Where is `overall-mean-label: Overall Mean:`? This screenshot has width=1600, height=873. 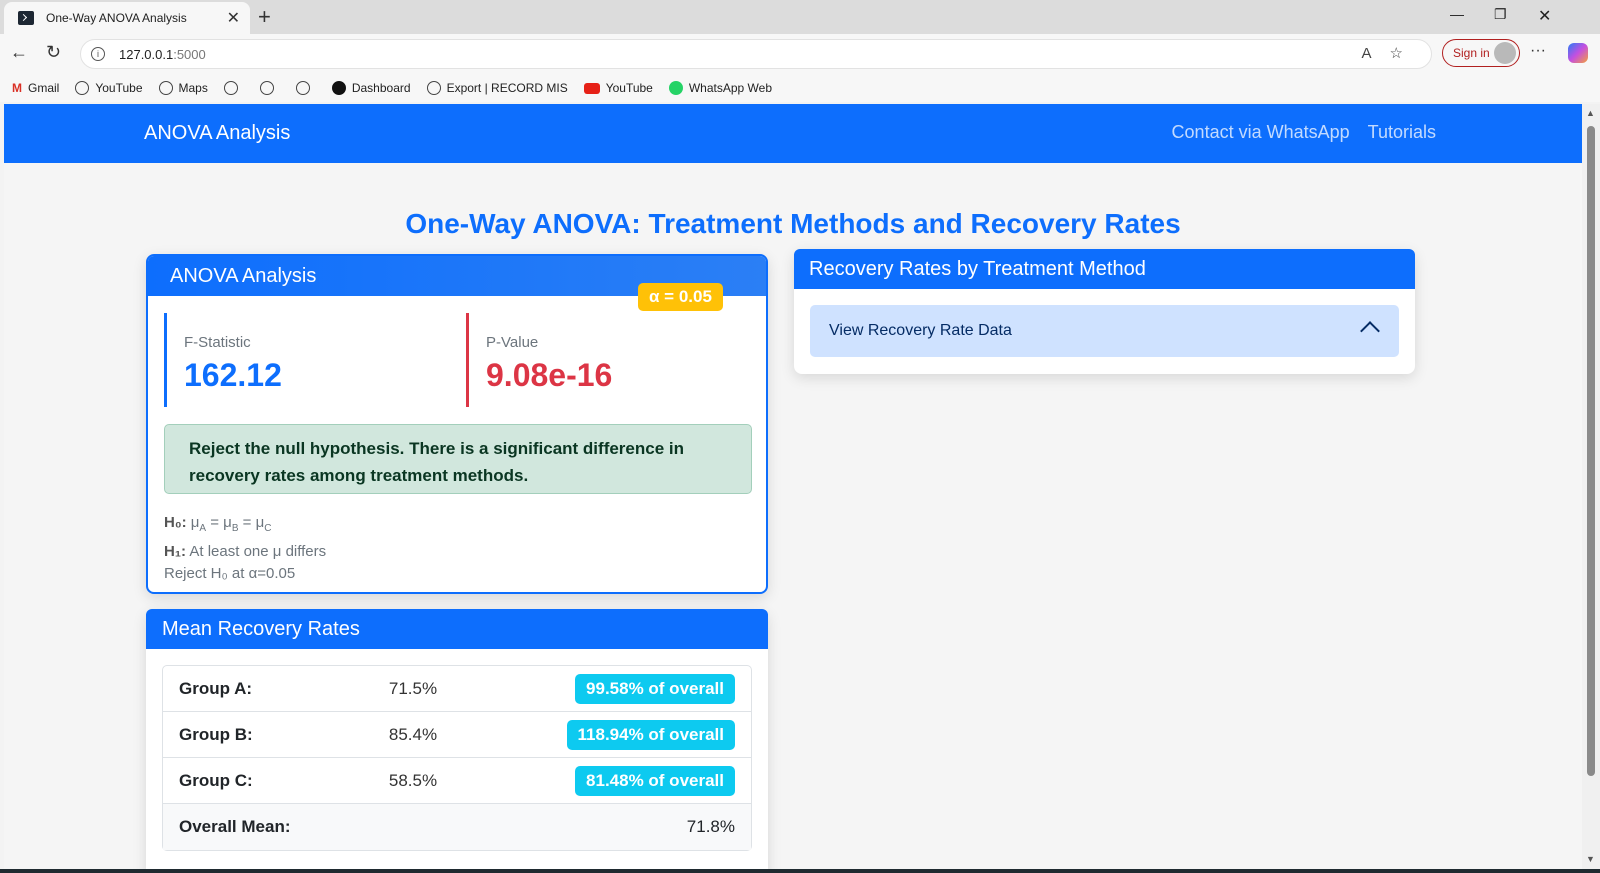
overall-mean-label: Overall Mean: is located at coordinates (235, 826).